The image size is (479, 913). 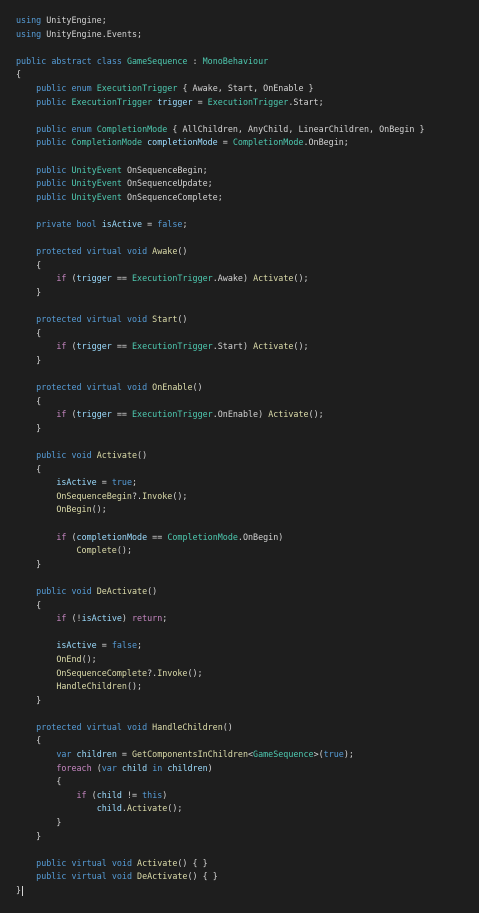 What do you see at coordinates (139, 808) in the screenshot?
I see `code-line: child.Activate();` at bounding box center [139, 808].